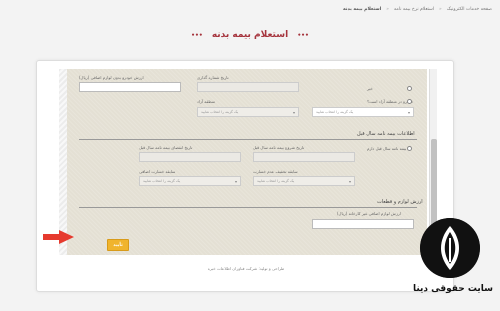 The width and height of the screenshot is (500, 311). I want to click on prev-discount-select: ▾ یک گزینه را انتخاب نمایید, so click(304, 181).